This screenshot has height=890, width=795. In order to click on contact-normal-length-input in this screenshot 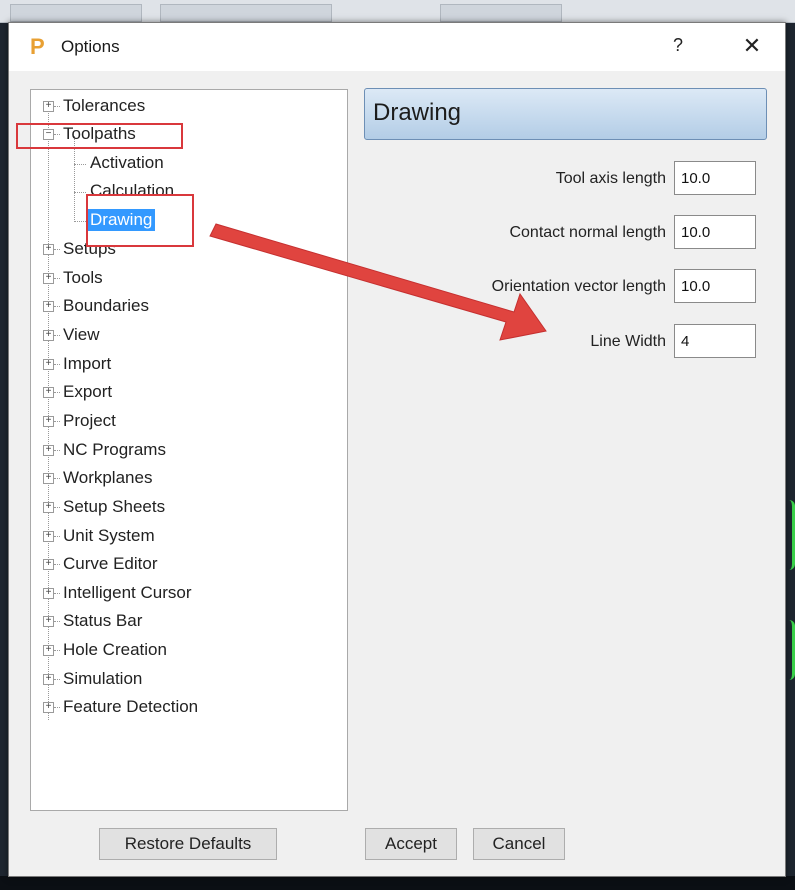, I will do `click(715, 232)`.